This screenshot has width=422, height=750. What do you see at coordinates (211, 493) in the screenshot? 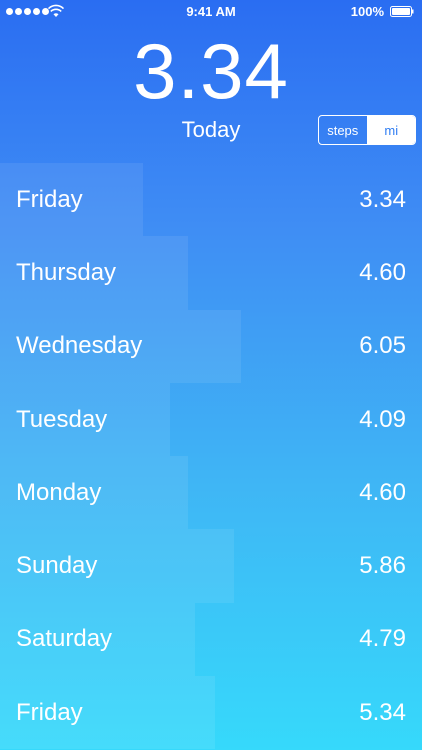
I see `day-row: Monday 4.60` at bounding box center [211, 493].